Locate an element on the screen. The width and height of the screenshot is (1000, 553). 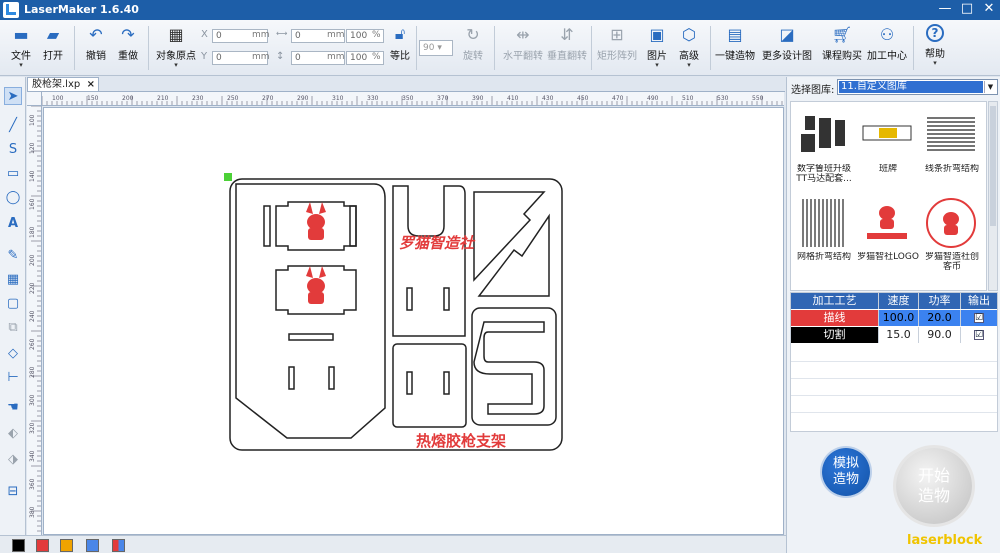
file-button: ▬ 文件 ▾ is located at coordinates (21, 46).